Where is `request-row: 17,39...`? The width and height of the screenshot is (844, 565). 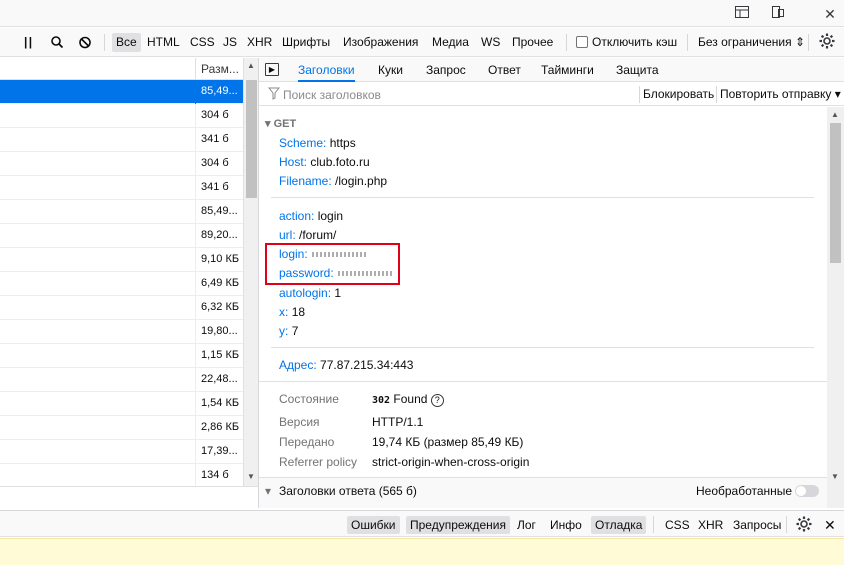 request-row: 17,39... is located at coordinates (121, 452).